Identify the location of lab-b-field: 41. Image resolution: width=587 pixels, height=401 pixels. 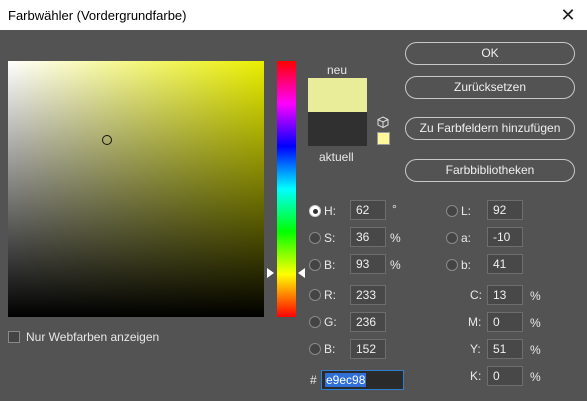
(505, 264).